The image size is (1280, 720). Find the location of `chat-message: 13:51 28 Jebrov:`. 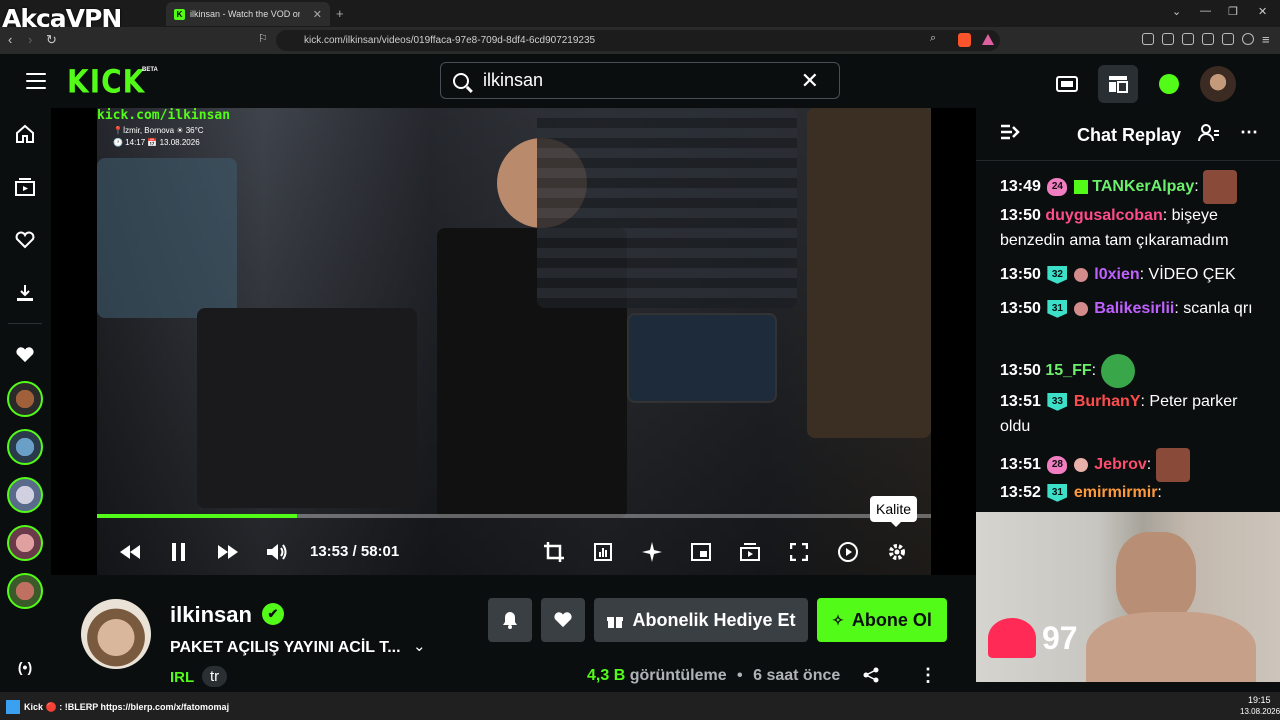

chat-message: 13:51 28 Jebrov: is located at coordinates (1135, 465).